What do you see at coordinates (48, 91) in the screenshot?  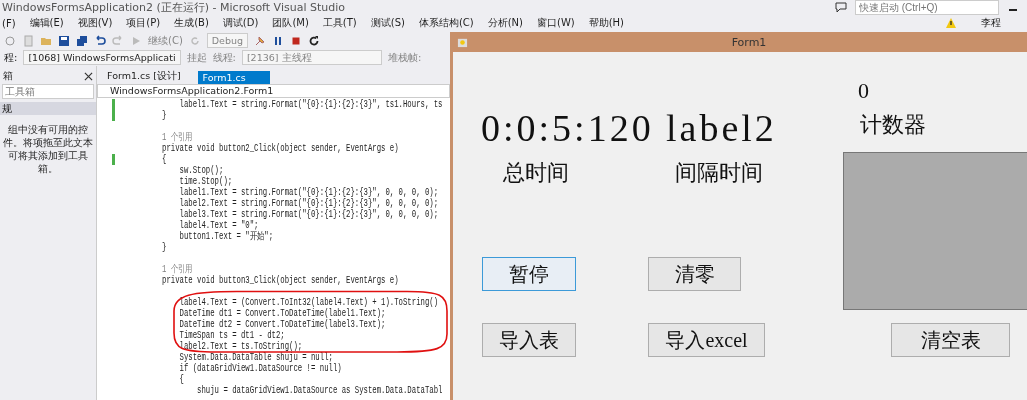 I see `toolbox-search-field: 工具箱` at bounding box center [48, 91].